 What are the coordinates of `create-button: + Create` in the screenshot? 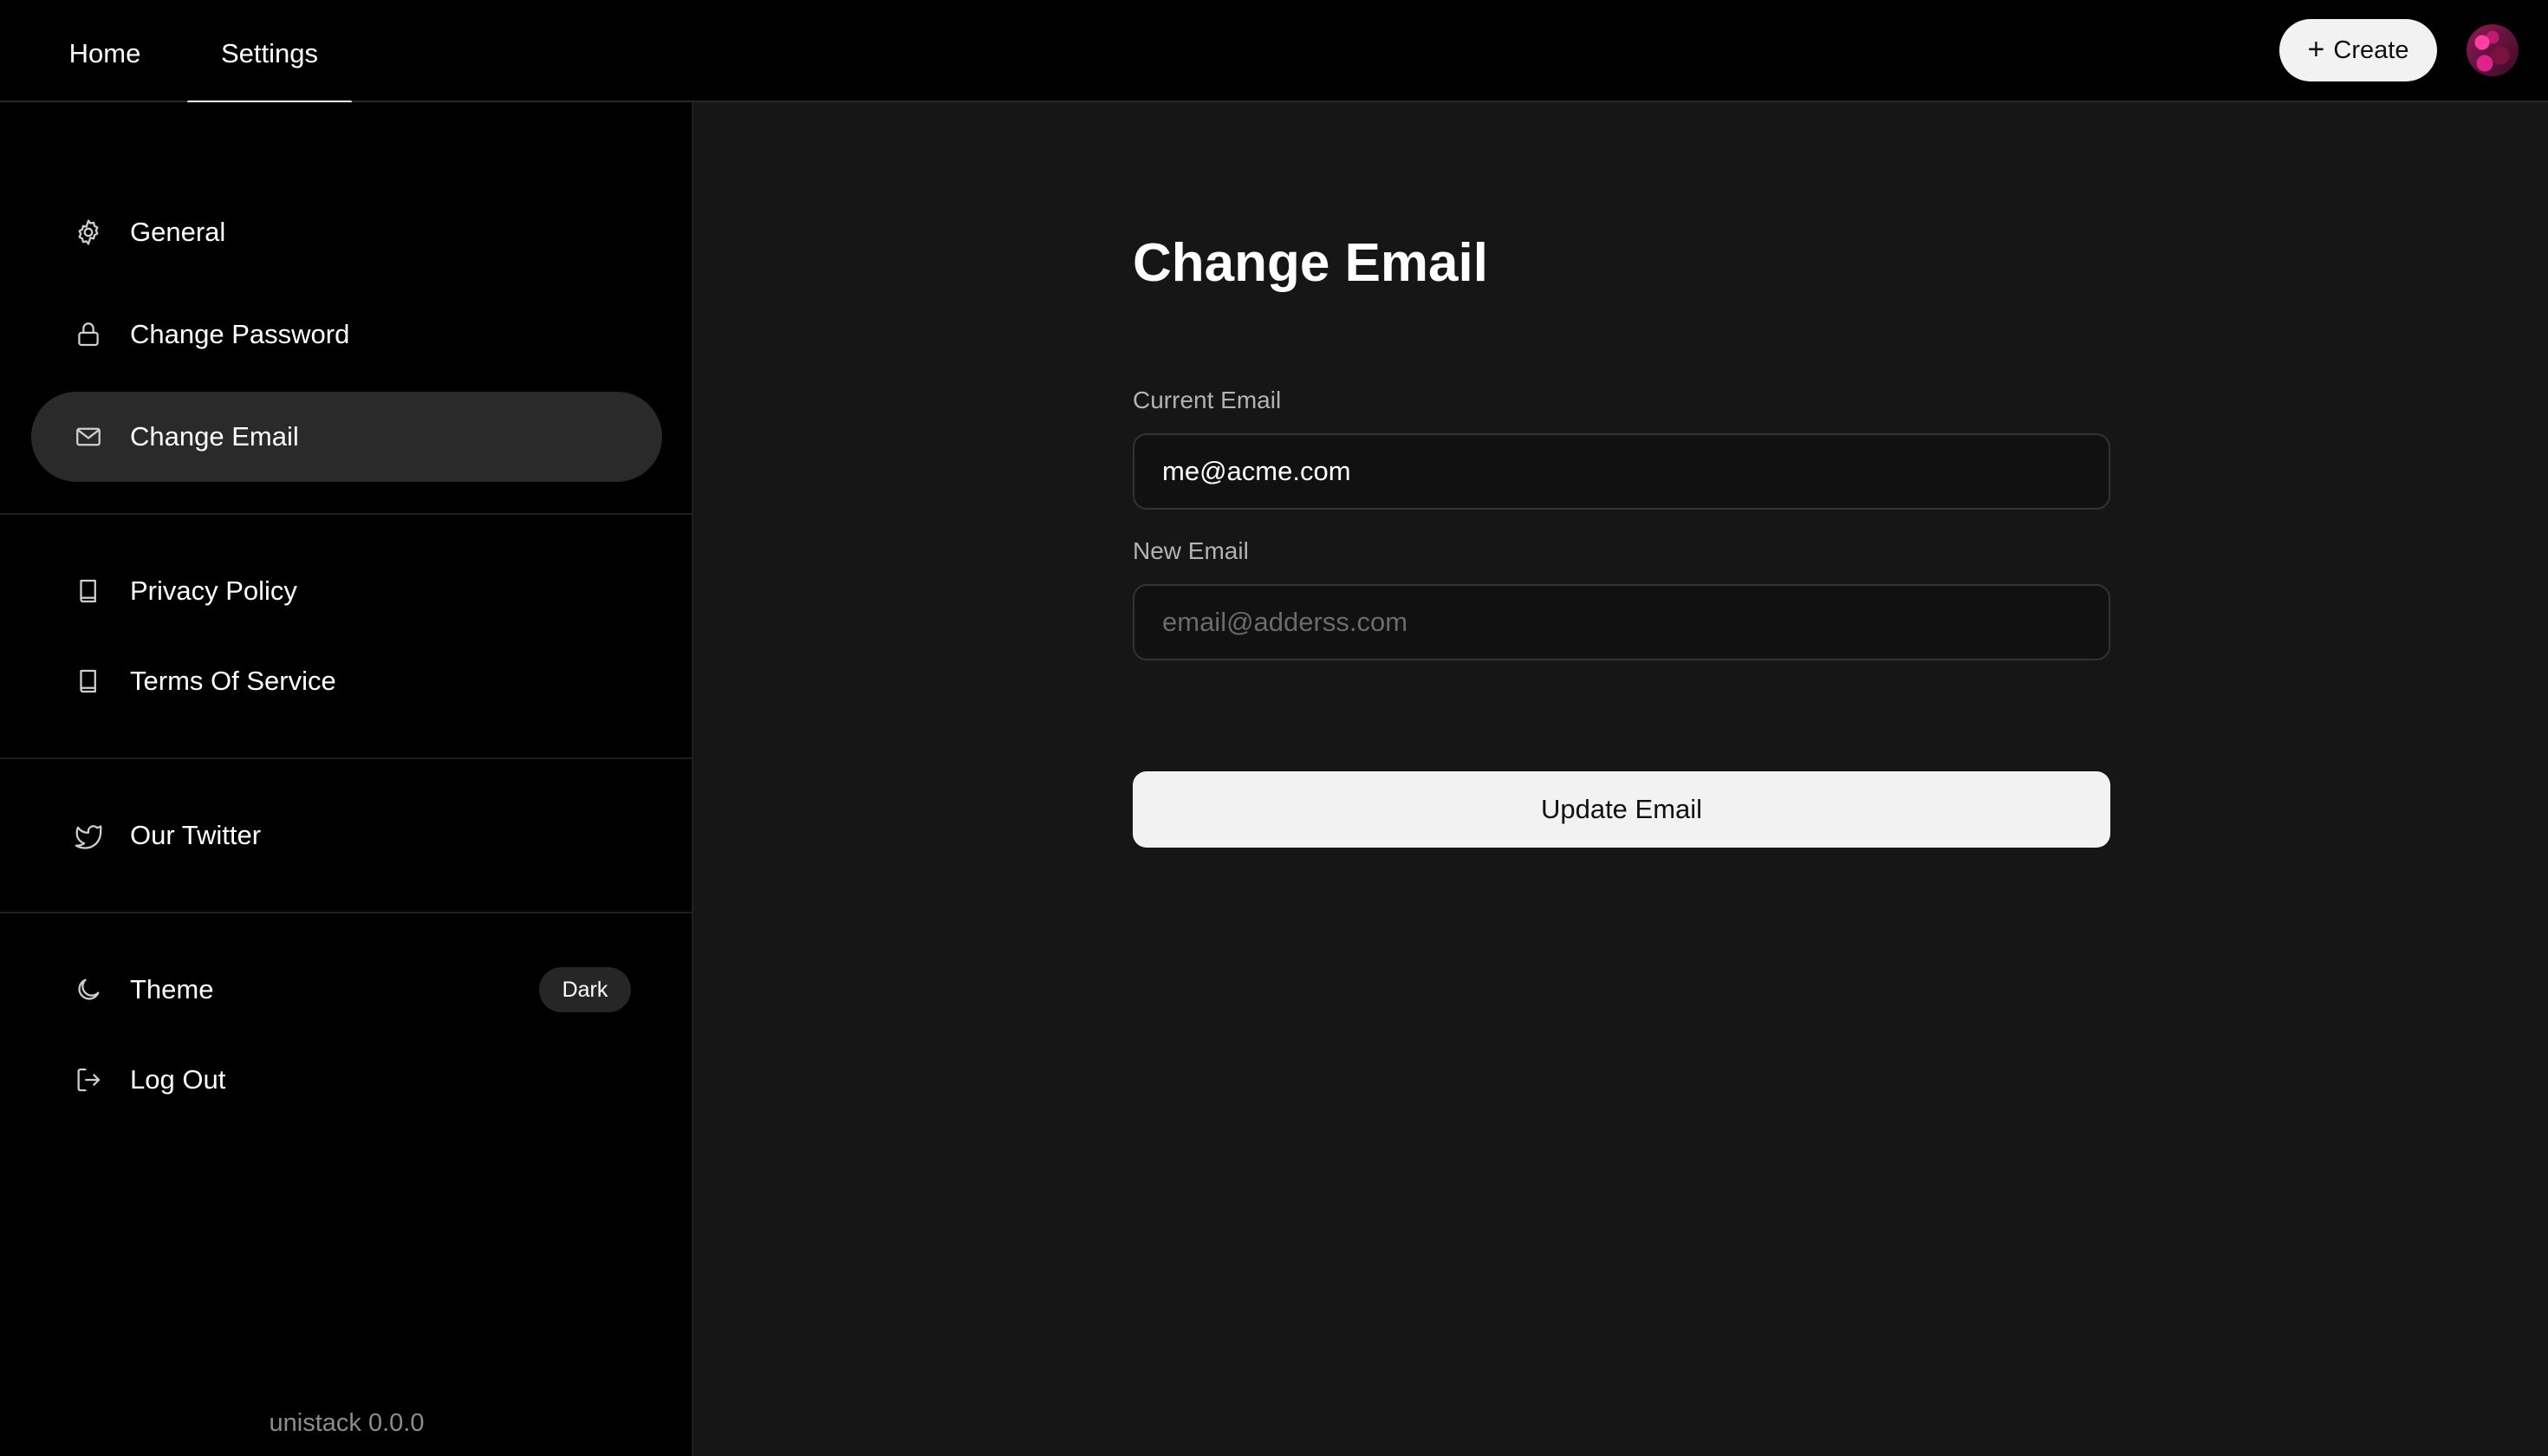 It's located at (2358, 50).